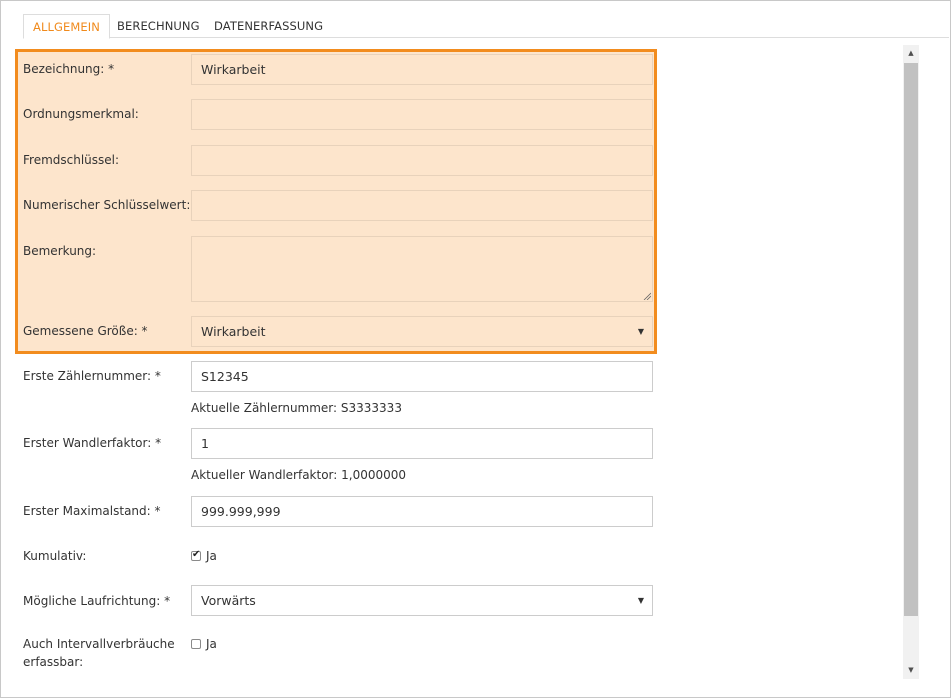 This screenshot has height=698, width=951. I want to click on moegliche-laufrichtung-select: Vorwärts ▼, so click(422, 600).